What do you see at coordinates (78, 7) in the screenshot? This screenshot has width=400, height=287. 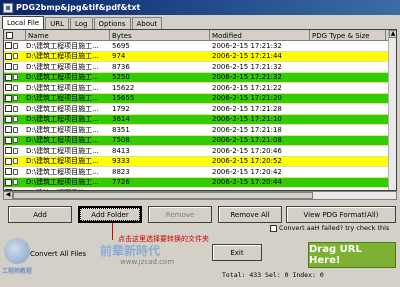 I see `window-title: PDG2bmp&jpg&tif&pdf&txt` at bounding box center [78, 7].